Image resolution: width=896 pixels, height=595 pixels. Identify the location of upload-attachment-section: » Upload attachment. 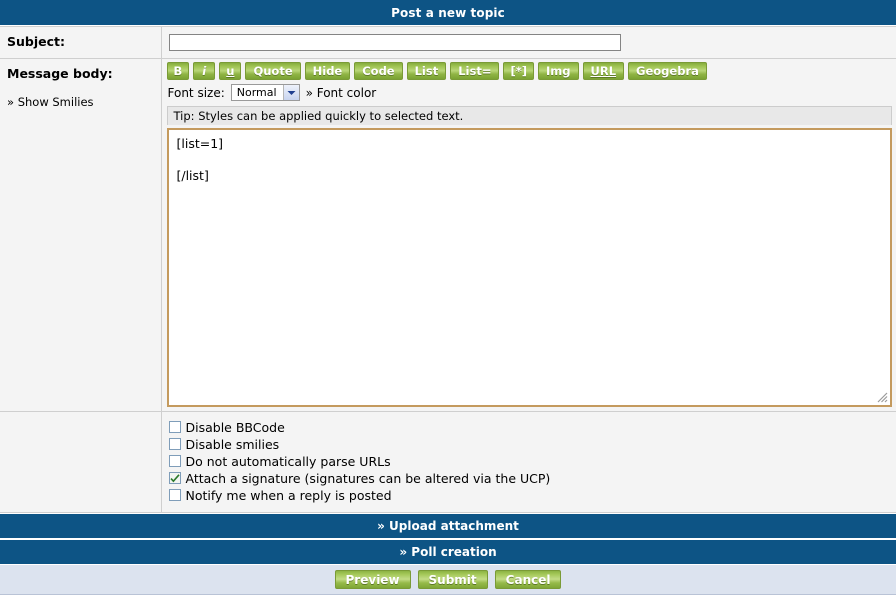
(448, 526).